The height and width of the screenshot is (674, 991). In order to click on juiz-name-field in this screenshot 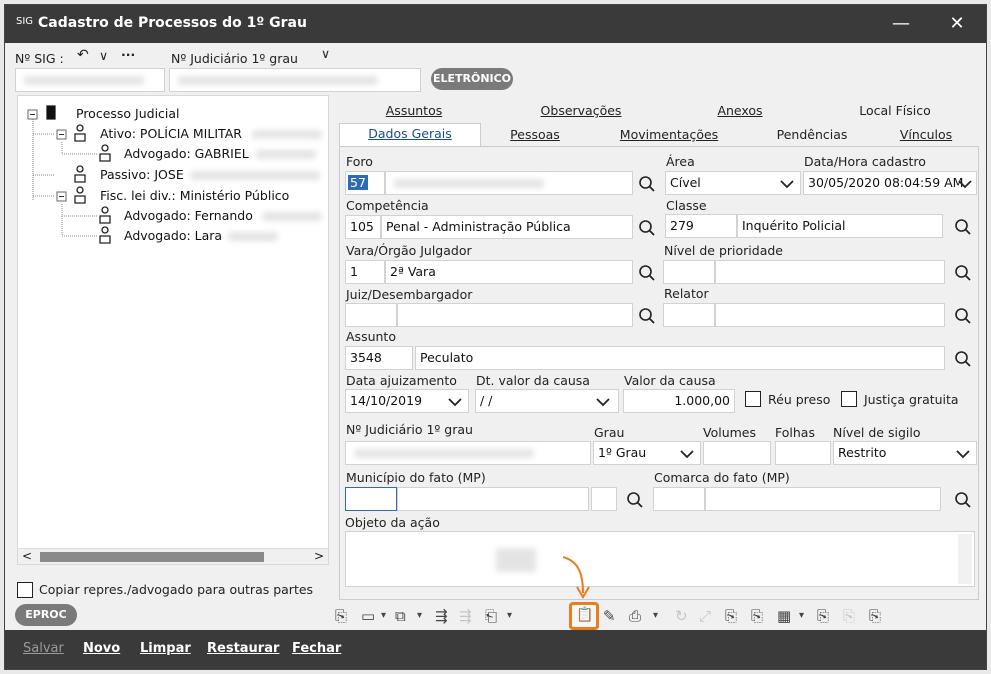, I will do `click(515, 315)`.